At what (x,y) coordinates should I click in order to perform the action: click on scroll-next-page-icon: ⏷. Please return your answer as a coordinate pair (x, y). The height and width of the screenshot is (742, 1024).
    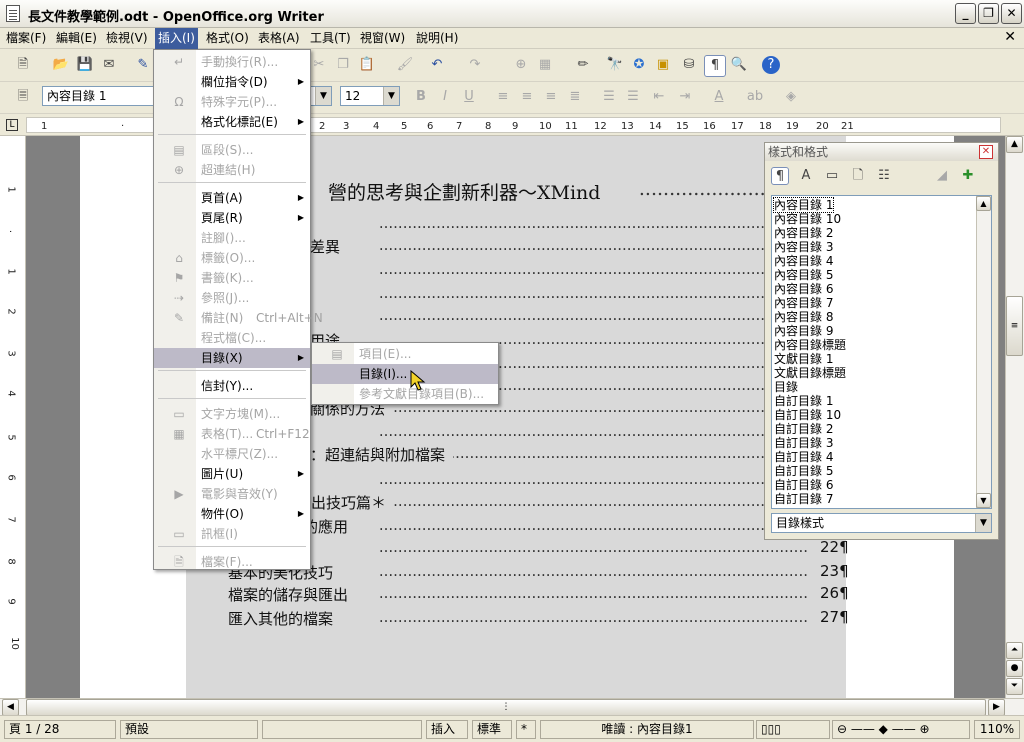
    Looking at the image, I should click on (1014, 686).